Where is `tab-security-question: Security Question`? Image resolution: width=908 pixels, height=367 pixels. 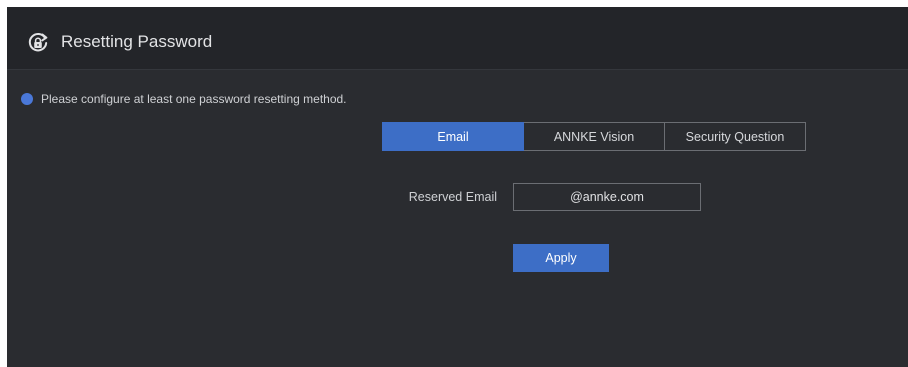 tab-security-question: Security Question is located at coordinates (735, 136).